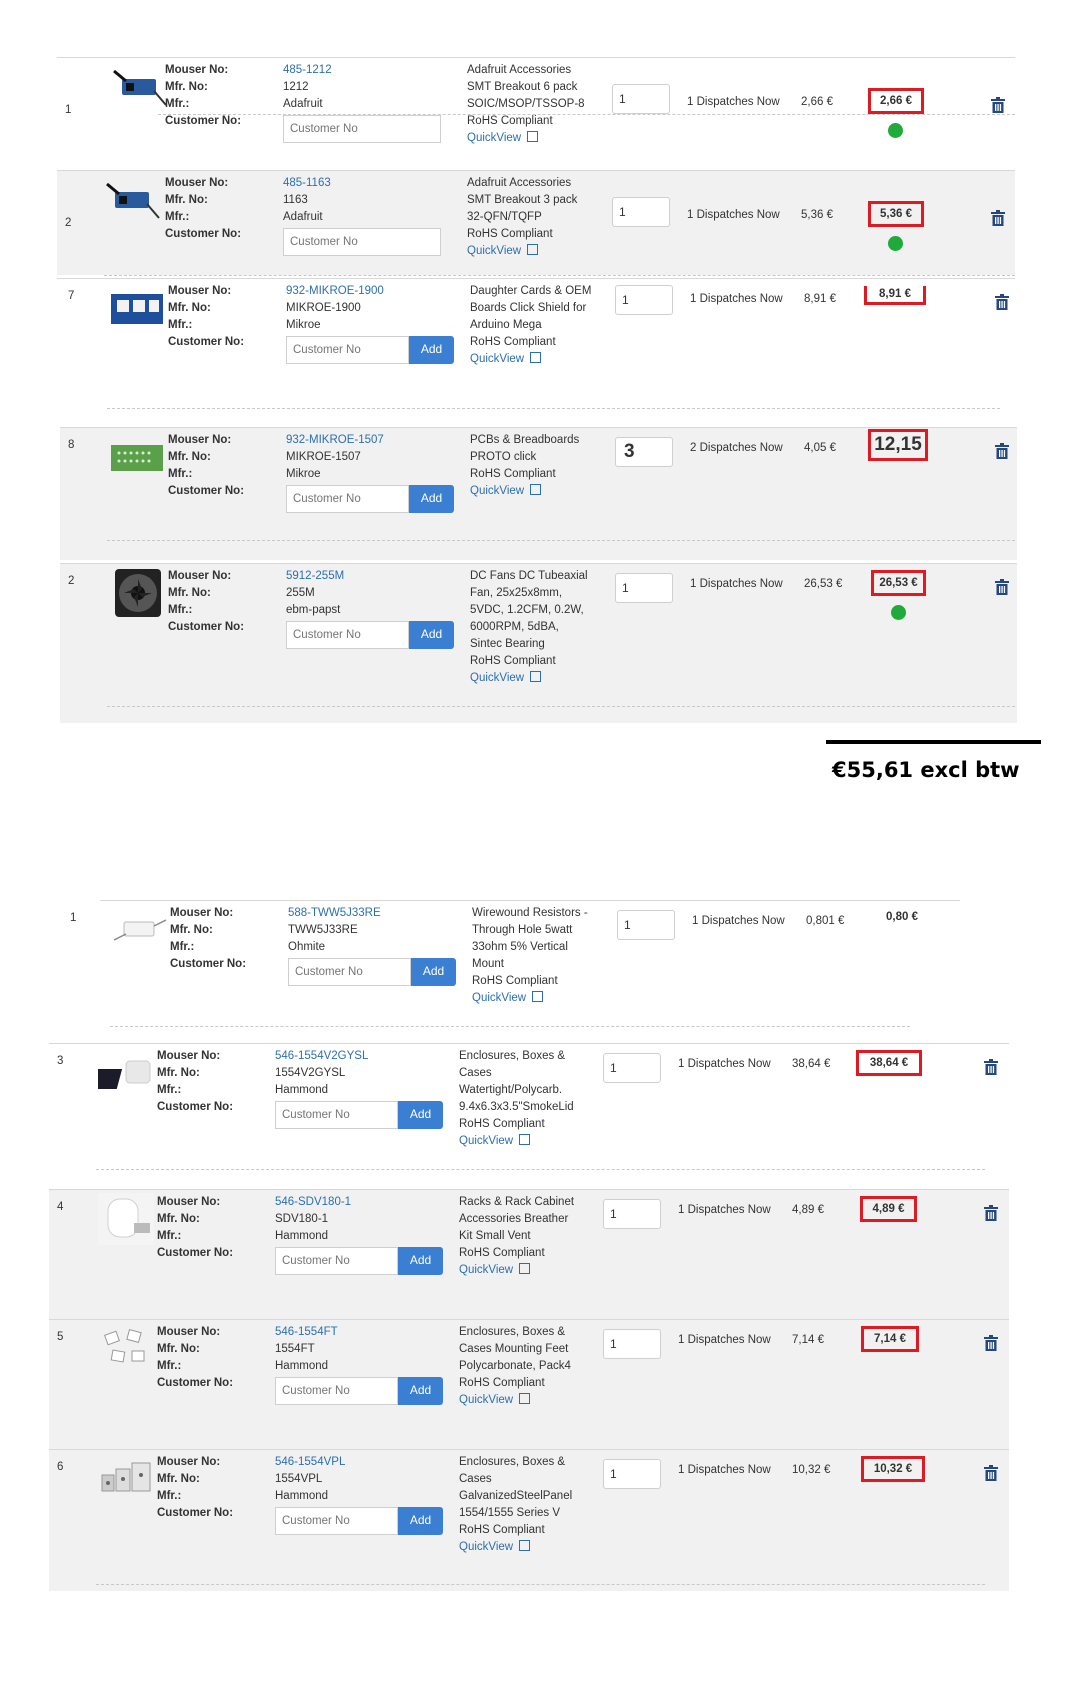 This screenshot has height=1696, width=1080. Describe the element at coordinates (60, 1207) in the screenshot. I see `line-number: 4` at that location.